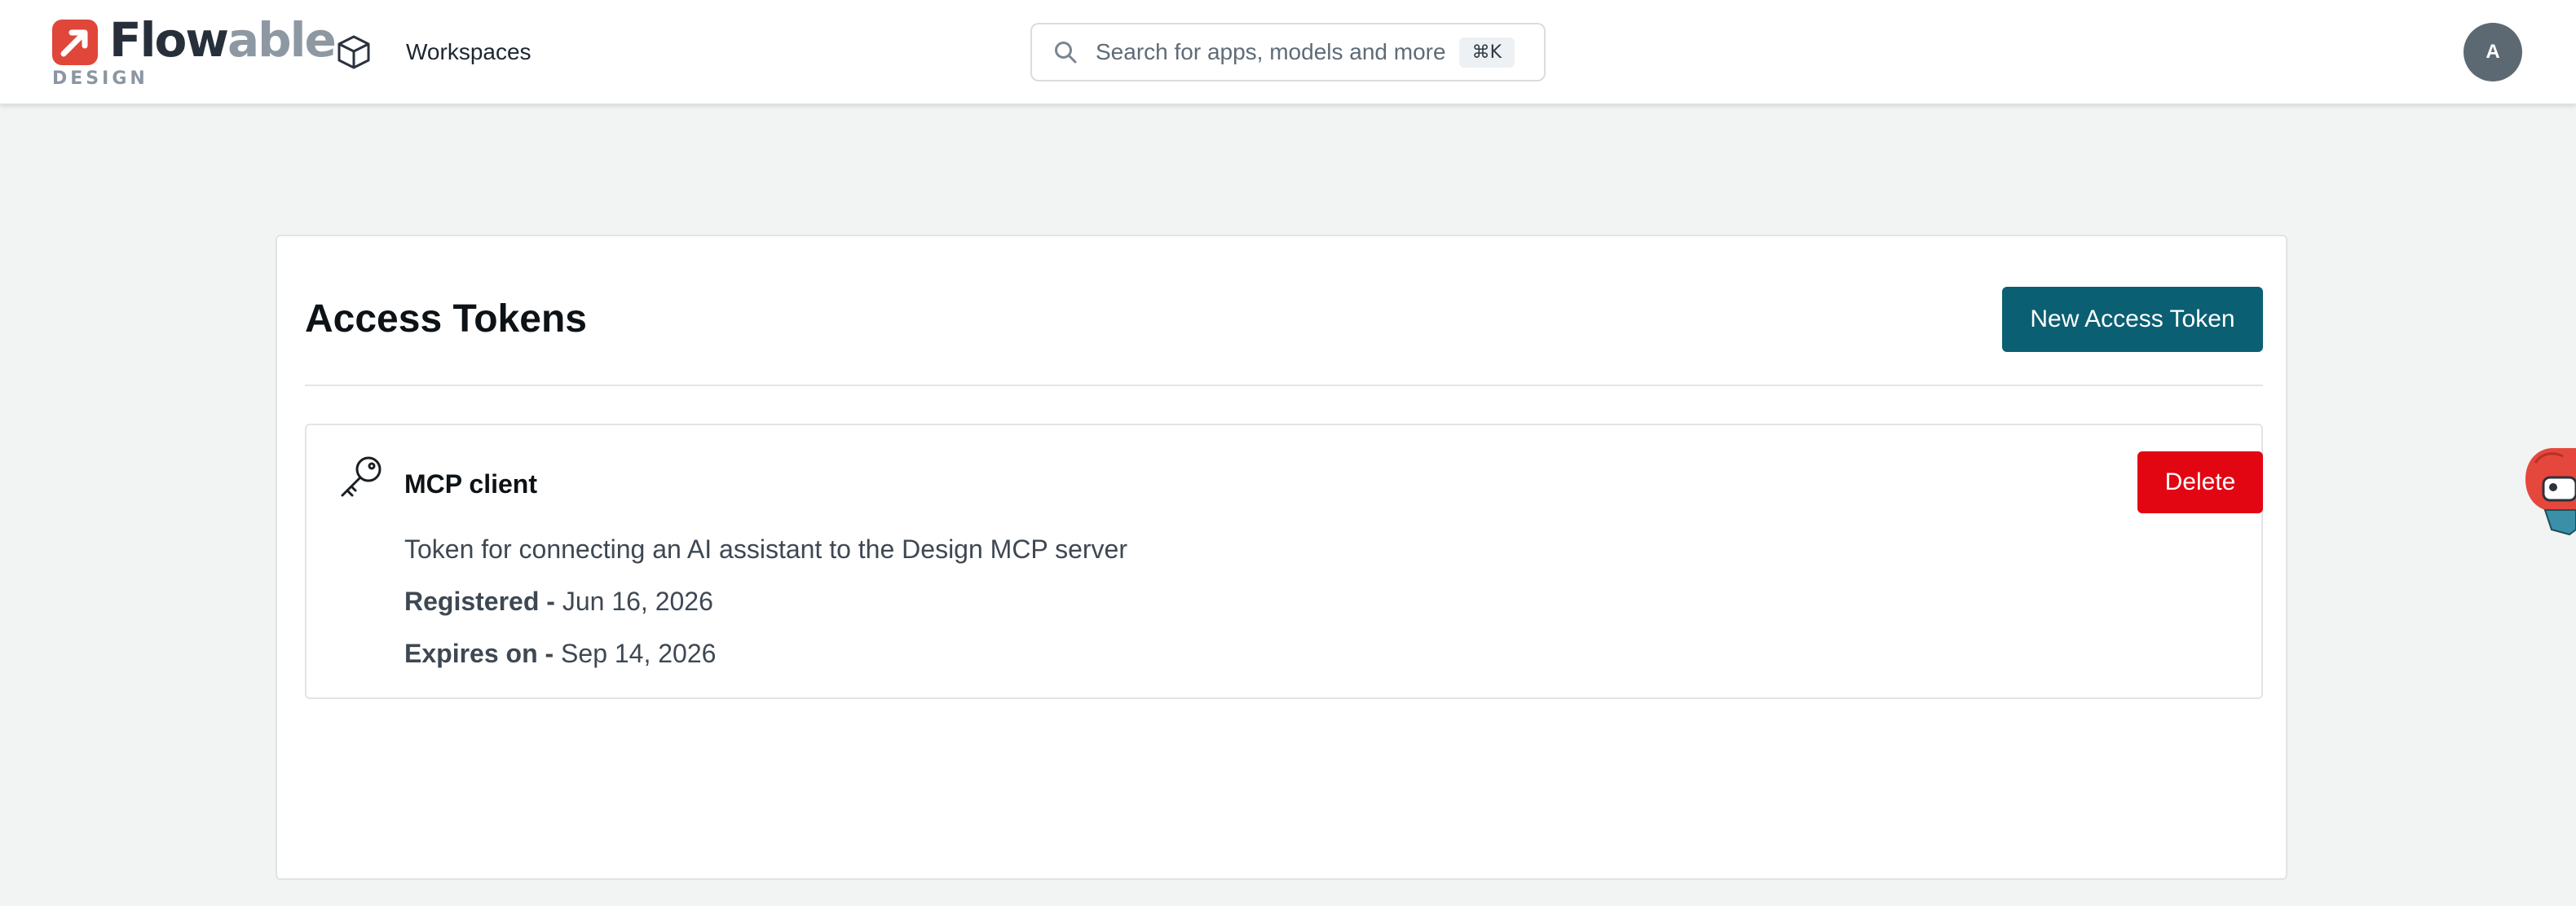 Image resolution: width=2576 pixels, height=906 pixels. I want to click on global-search-input: Search for apps, models and more ⌘K, so click(1288, 52).